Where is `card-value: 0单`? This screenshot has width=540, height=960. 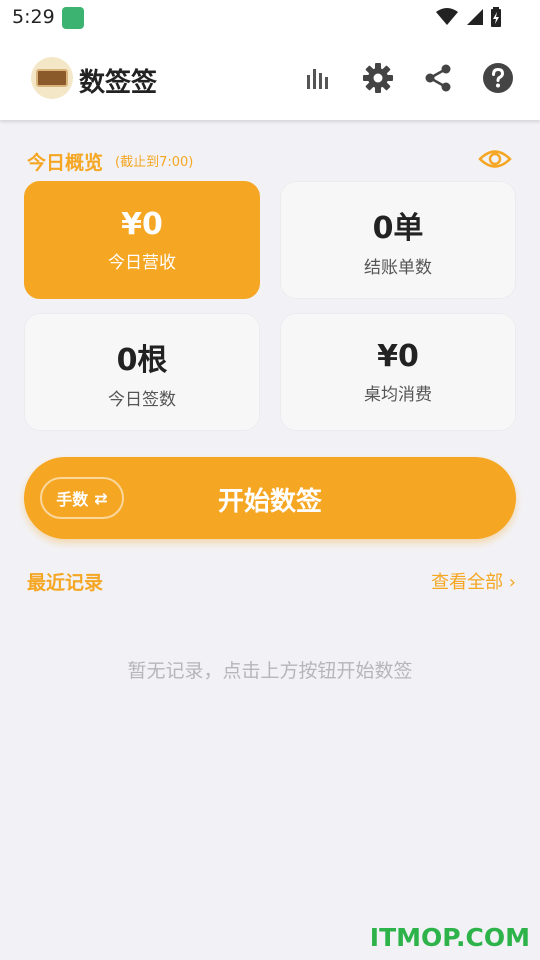 card-value: 0单 is located at coordinates (398, 228).